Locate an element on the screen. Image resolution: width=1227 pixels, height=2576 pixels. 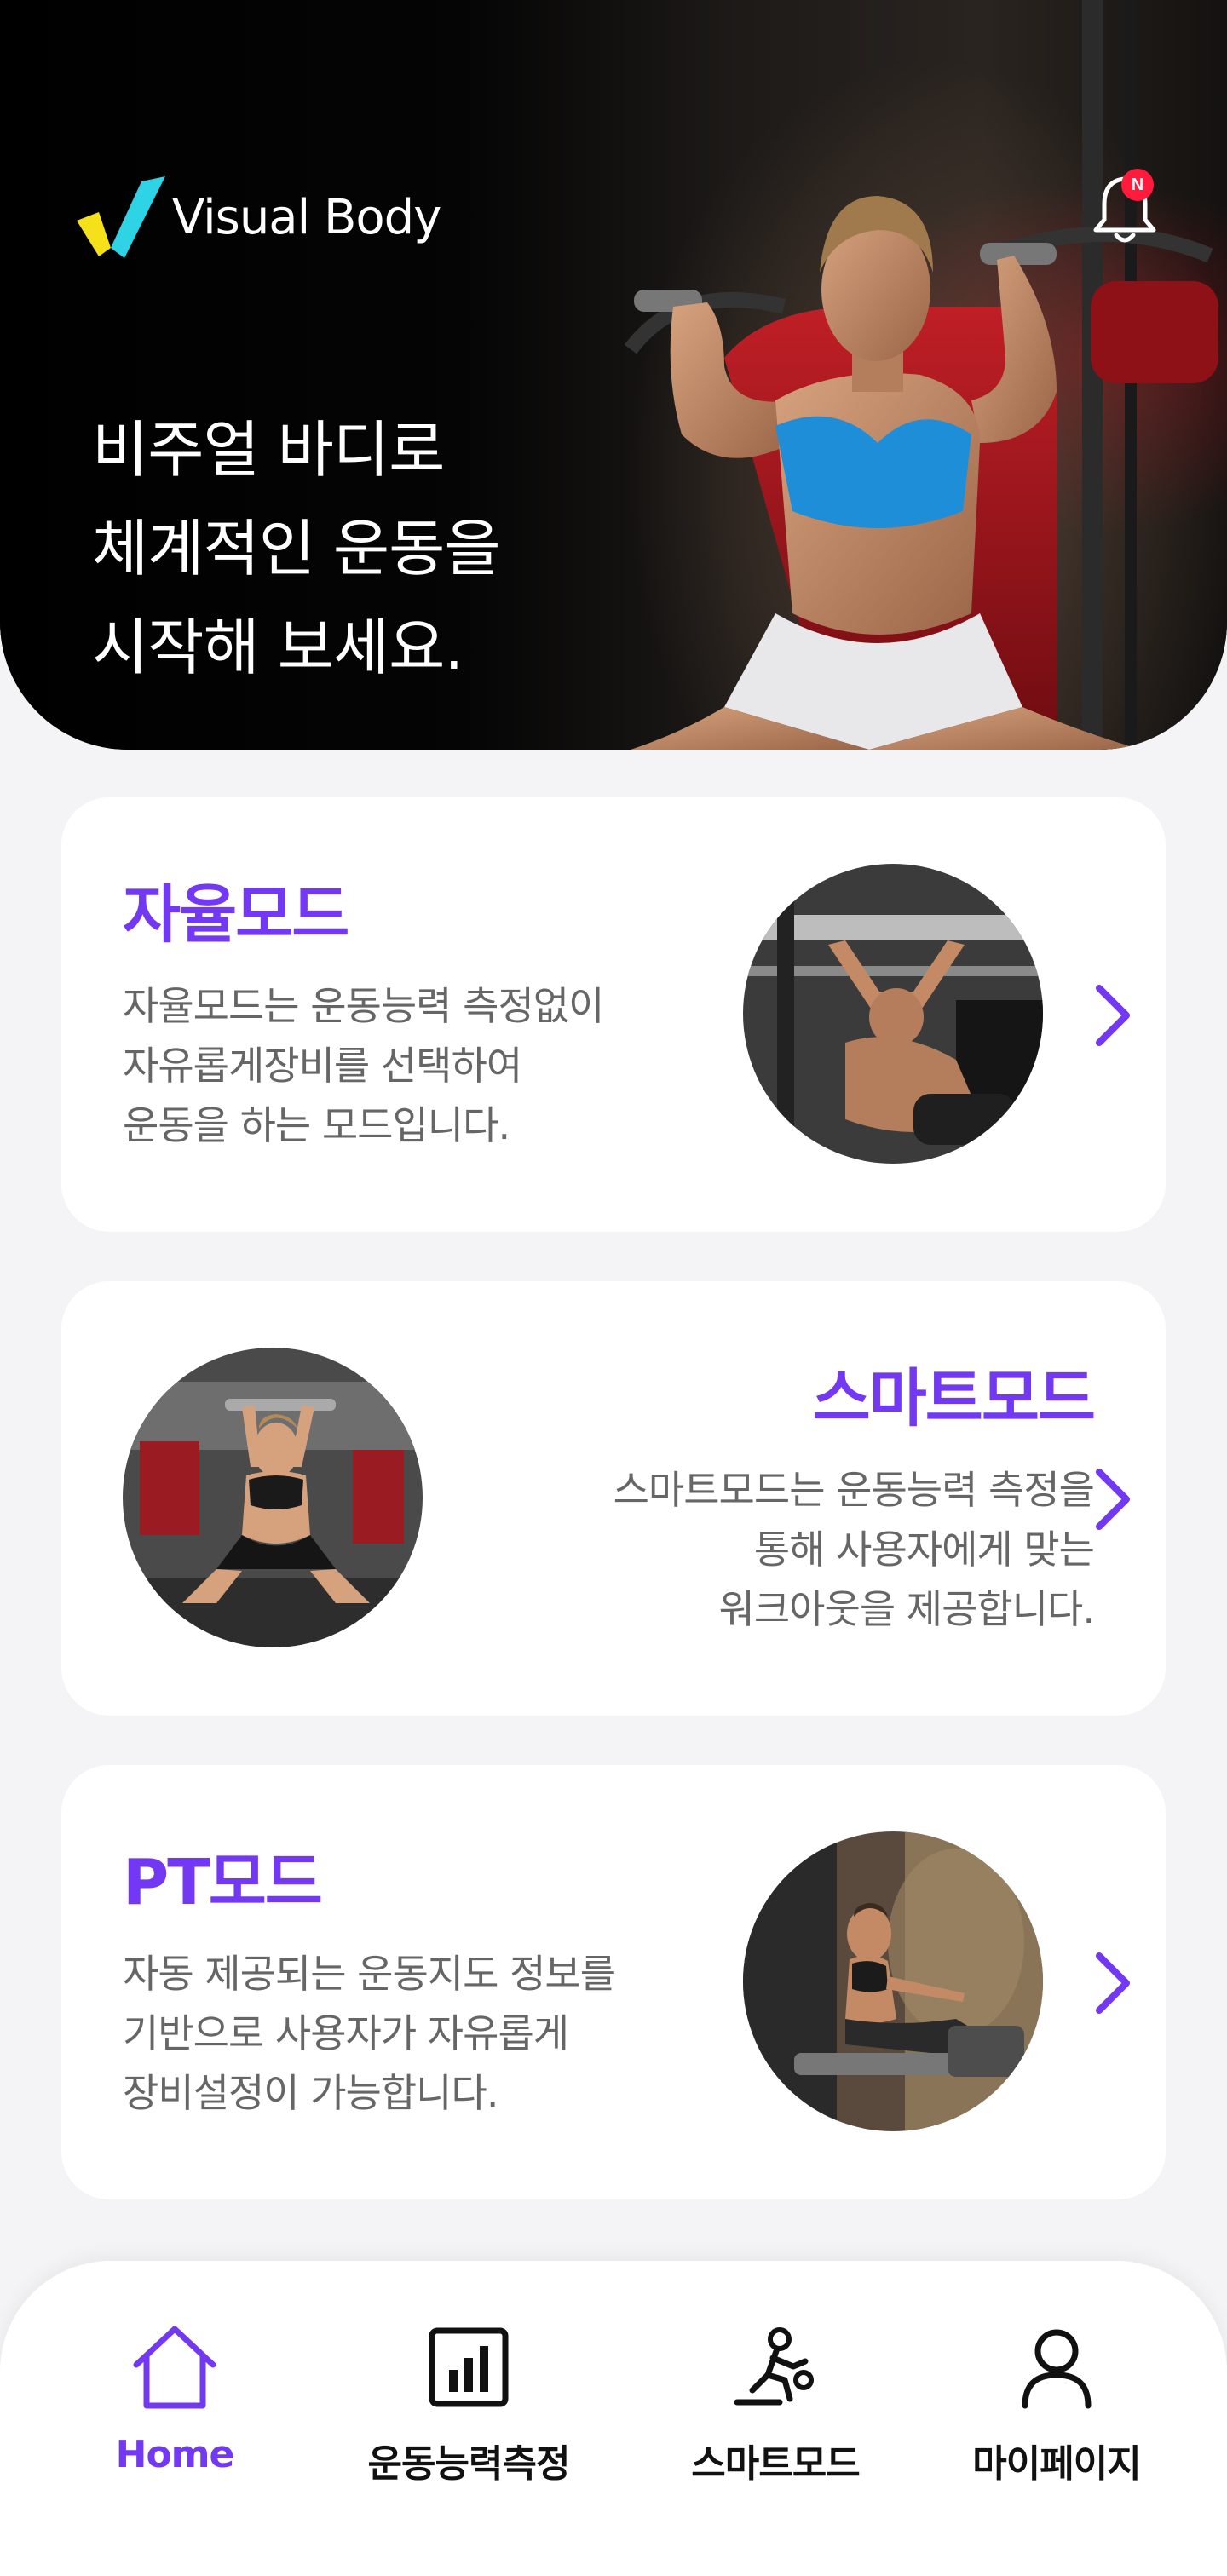
chart-icon is located at coordinates (469, 2367).